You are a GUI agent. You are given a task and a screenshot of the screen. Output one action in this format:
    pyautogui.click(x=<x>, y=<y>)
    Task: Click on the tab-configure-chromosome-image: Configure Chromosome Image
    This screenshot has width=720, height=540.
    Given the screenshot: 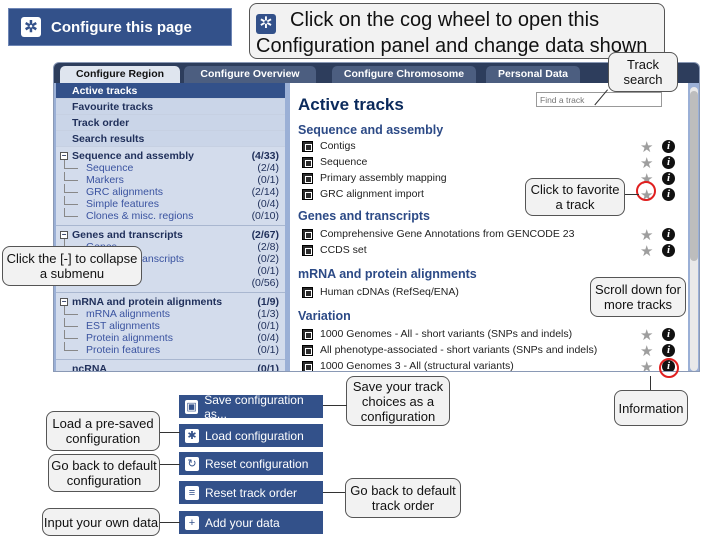 What is the action you would take?
    pyautogui.click(x=404, y=81)
    